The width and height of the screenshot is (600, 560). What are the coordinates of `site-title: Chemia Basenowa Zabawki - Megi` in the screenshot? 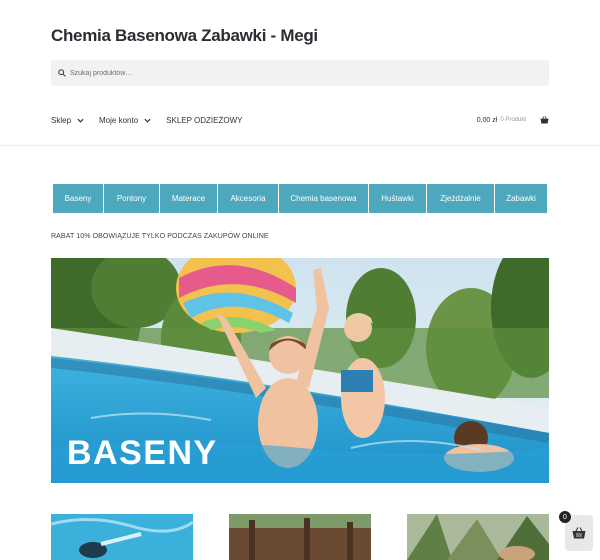 It's located at (184, 36).